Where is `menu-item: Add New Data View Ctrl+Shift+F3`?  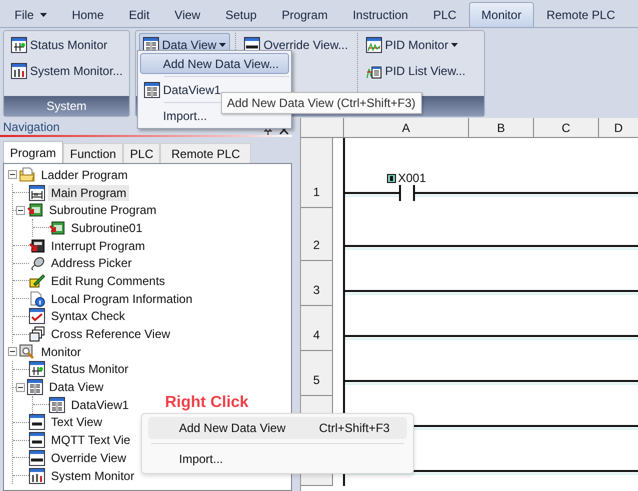 menu-item: Add New Data View Ctrl+Shift+F3 is located at coordinates (277, 428).